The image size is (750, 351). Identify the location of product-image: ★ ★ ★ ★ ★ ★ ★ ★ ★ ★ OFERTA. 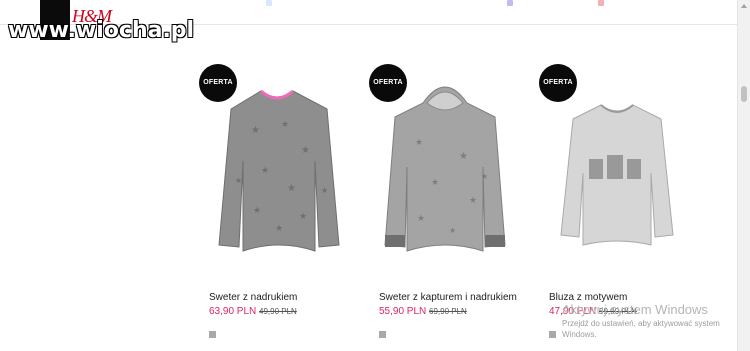
(275, 161).